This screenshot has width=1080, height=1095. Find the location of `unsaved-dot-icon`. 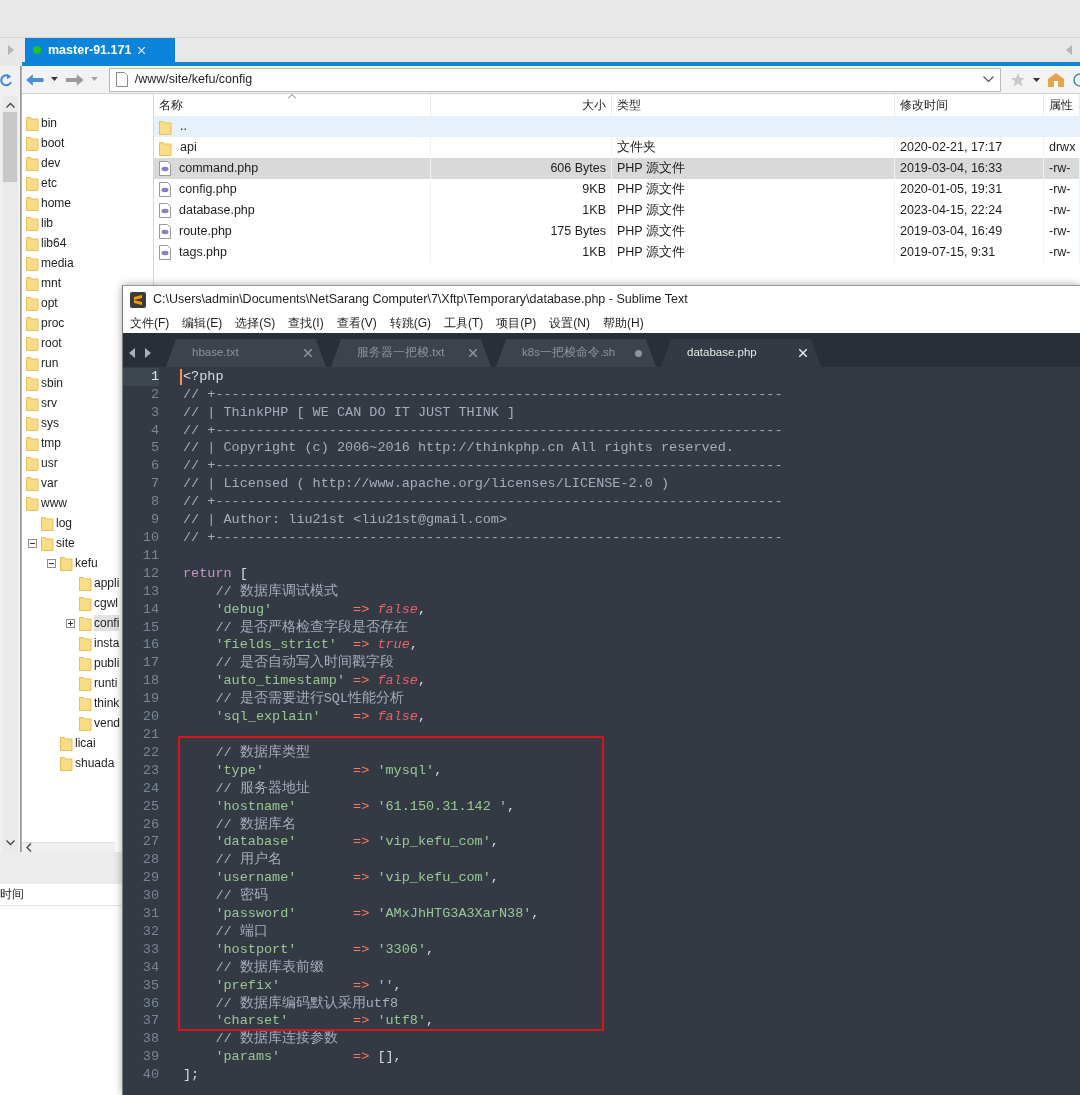

unsaved-dot-icon is located at coordinates (638, 353).